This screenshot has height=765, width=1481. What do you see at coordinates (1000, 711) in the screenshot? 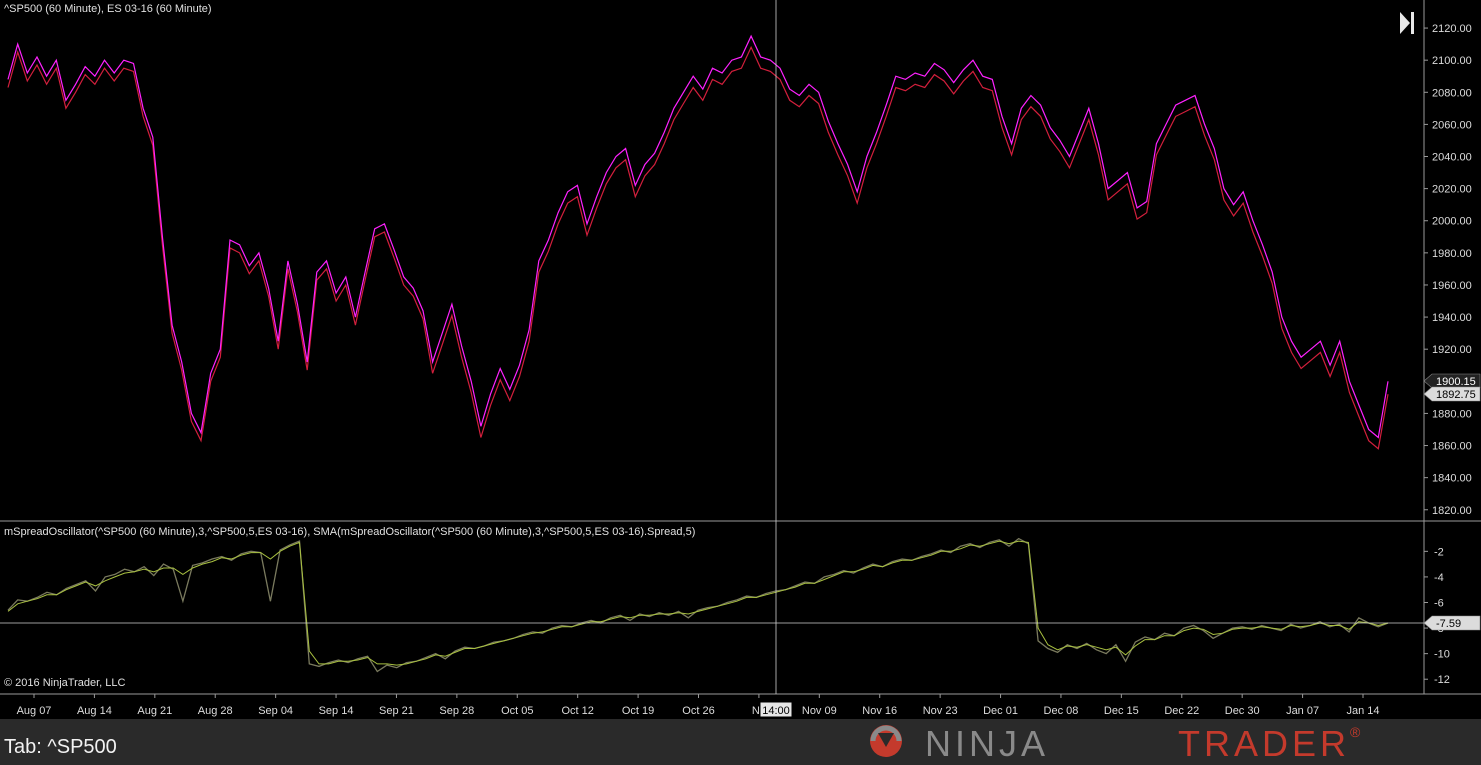
I see `time-tick-label: Dec 01` at bounding box center [1000, 711].